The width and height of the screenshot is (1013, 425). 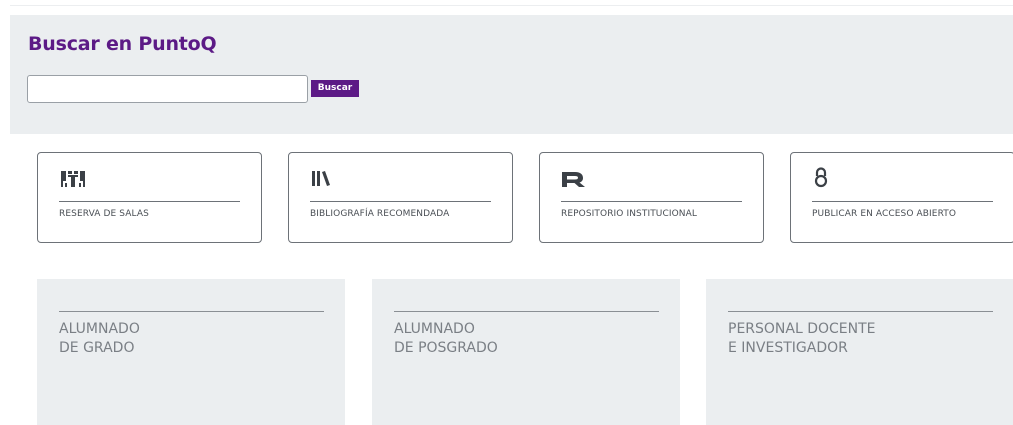 I want to click on profile-card-alumnado-de-grado: ALUMNADO DE GRADO, so click(x=191, y=352).